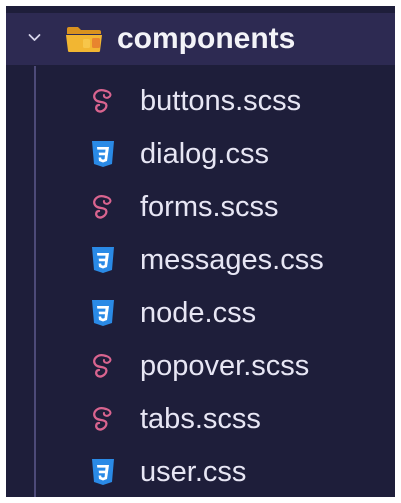 The width and height of the screenshot is (401, 503). I want to click on file-row-forms-scss: forms.scss, so click(200, 207).